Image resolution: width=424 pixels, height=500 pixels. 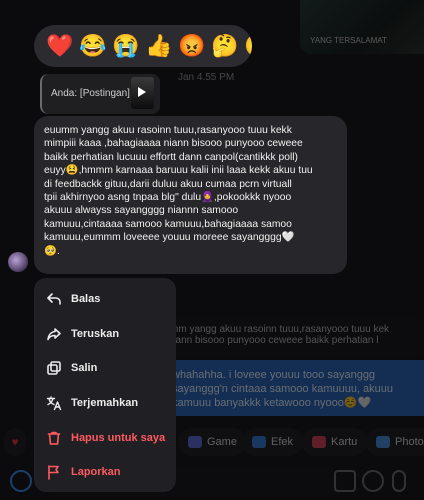 I want to click on chip-label: Efek, so click(x=282, y=442).